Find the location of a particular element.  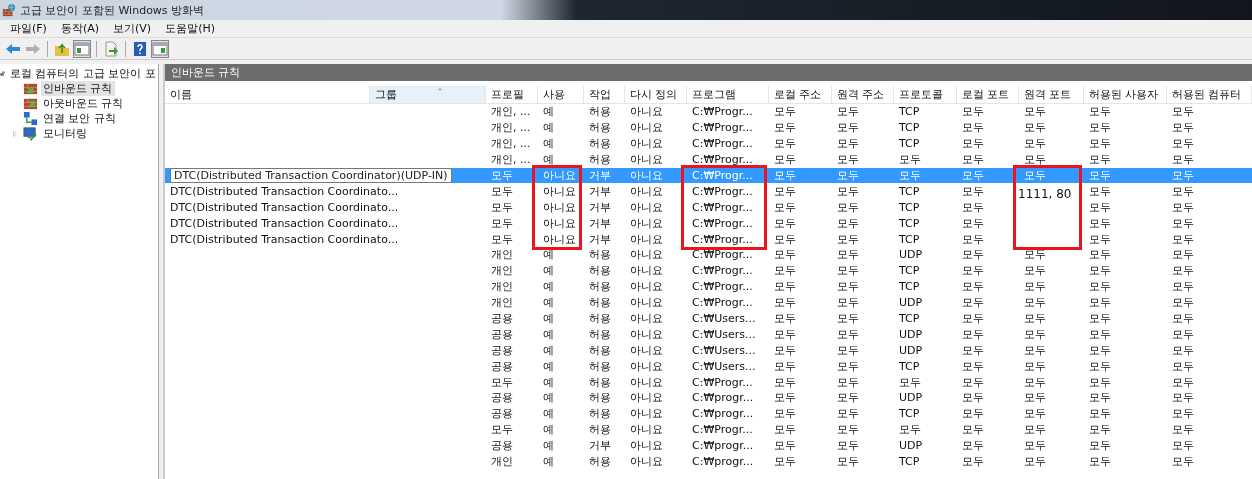

table-cell: 거부 is located at coordinates (600, 191).